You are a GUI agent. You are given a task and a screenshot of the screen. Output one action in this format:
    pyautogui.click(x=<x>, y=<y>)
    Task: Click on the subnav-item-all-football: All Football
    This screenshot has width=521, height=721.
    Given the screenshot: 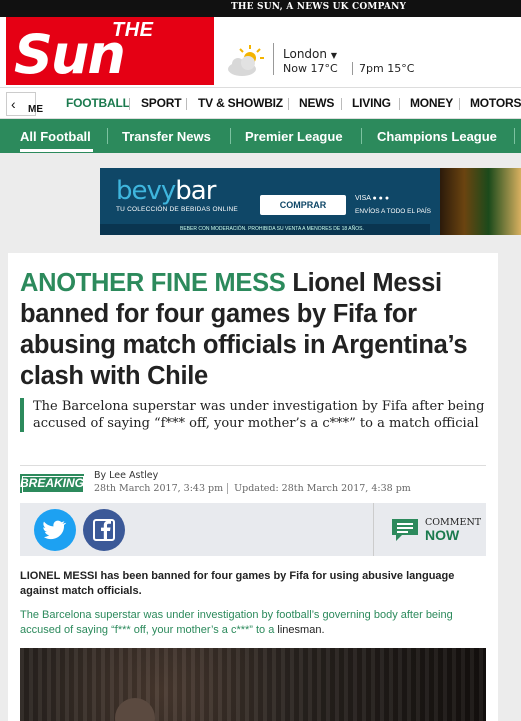 What is the action you would take?
    pyautogui.click(x=55, y=136)
    